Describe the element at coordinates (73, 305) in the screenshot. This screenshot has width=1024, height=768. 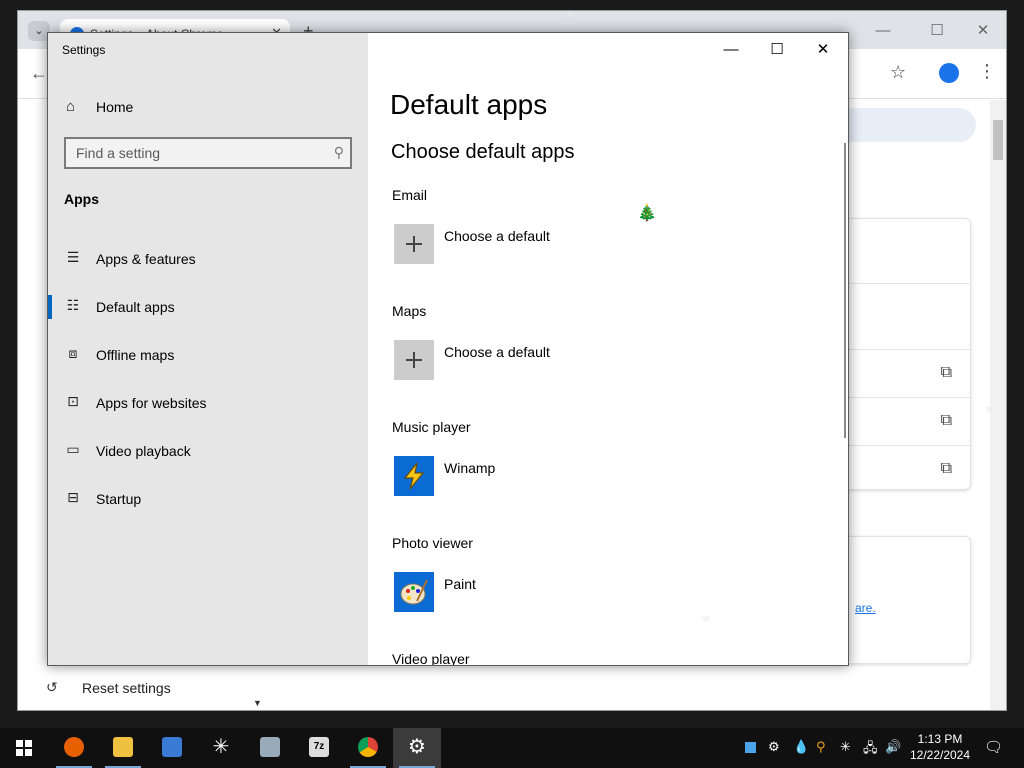
I see `default-apps-icon: ☷` at that location.